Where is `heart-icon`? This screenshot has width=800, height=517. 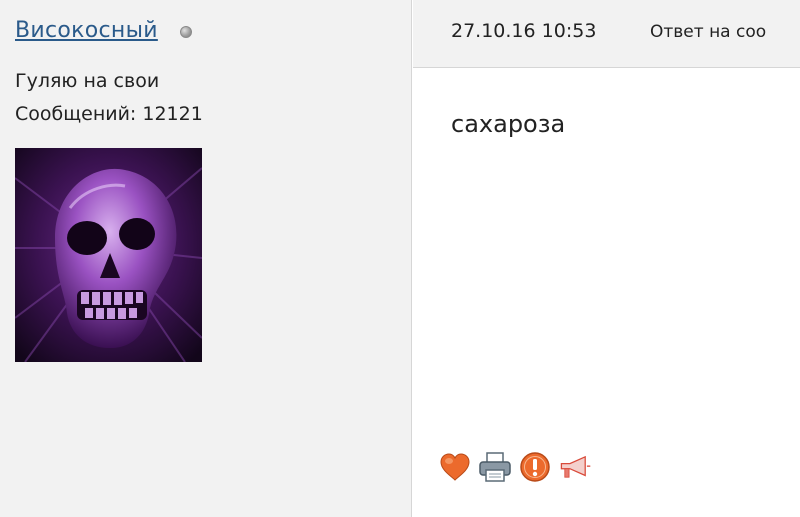
heart-icon is located at coordinates (455, 467).